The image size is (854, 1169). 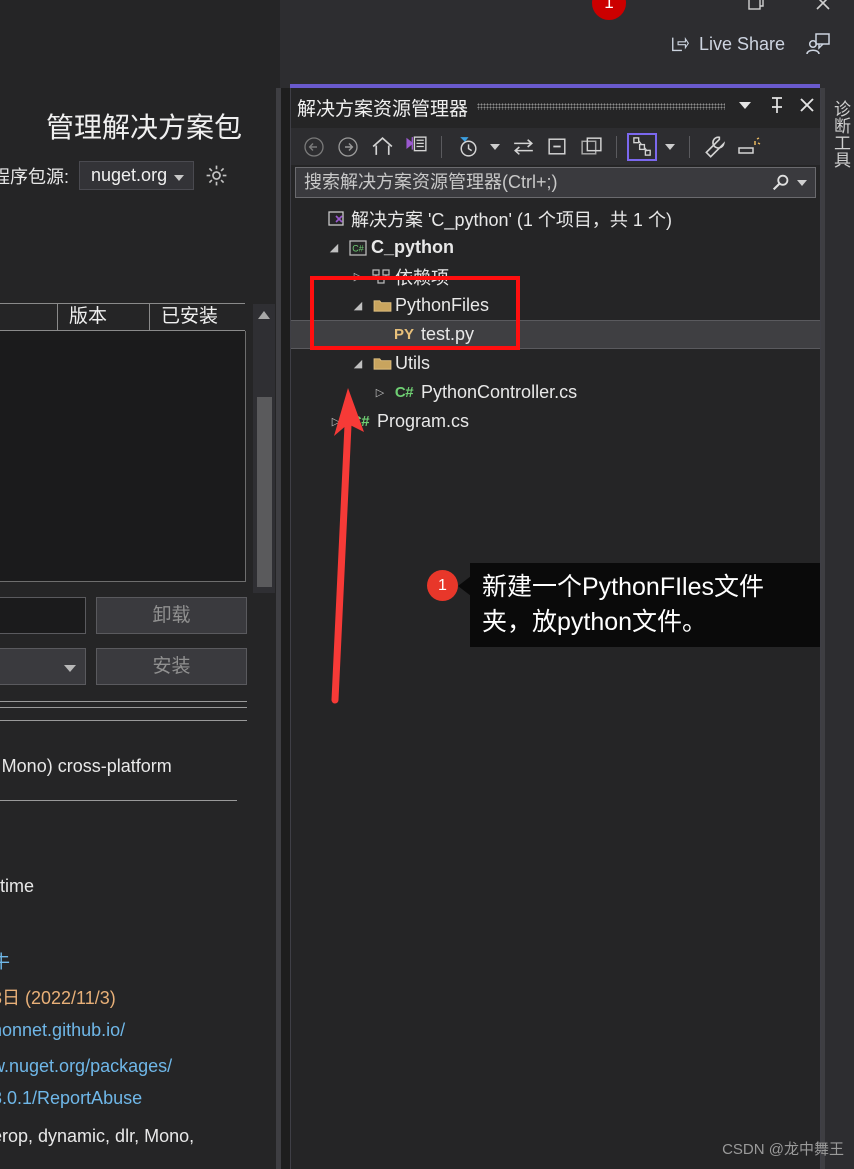 I want to click on pin-icon, so click(x=777, y=105).